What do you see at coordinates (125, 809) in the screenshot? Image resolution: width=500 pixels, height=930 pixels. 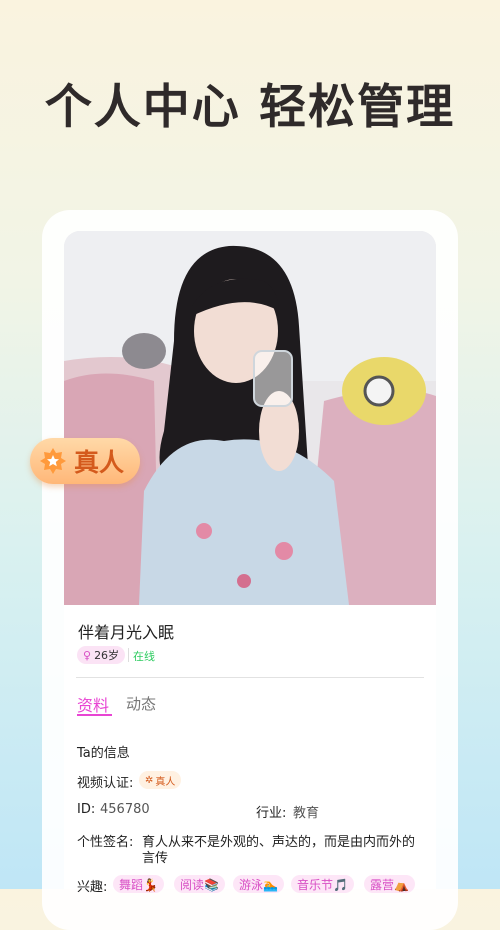 I see `id-value: 456780` at bounding box center [125, 809].